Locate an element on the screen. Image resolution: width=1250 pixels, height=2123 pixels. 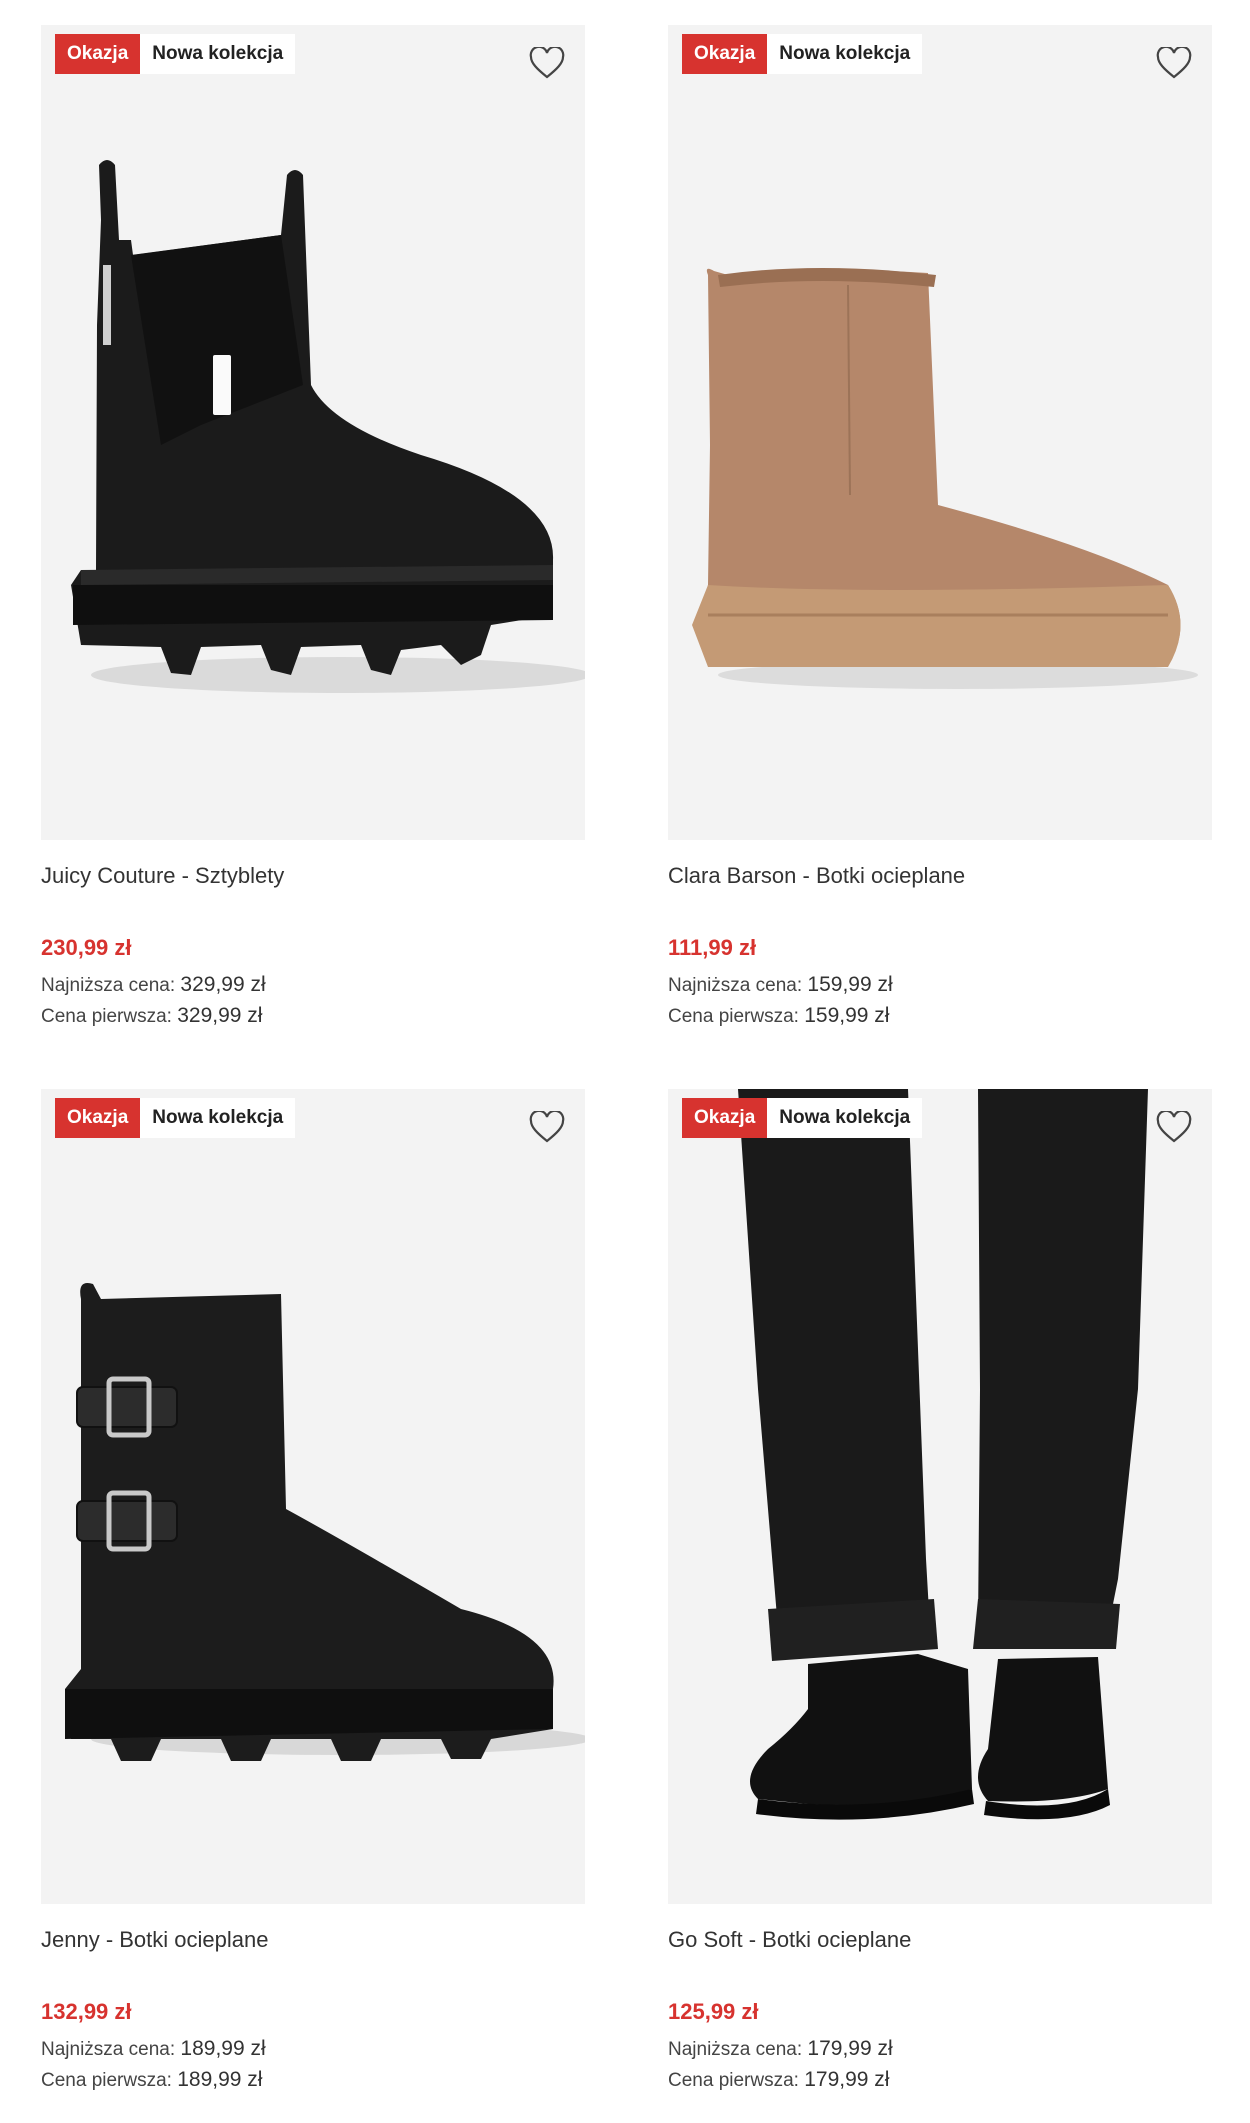
product-title: Jenny - Botki ocieplane is located at coordinates (313, 1940).